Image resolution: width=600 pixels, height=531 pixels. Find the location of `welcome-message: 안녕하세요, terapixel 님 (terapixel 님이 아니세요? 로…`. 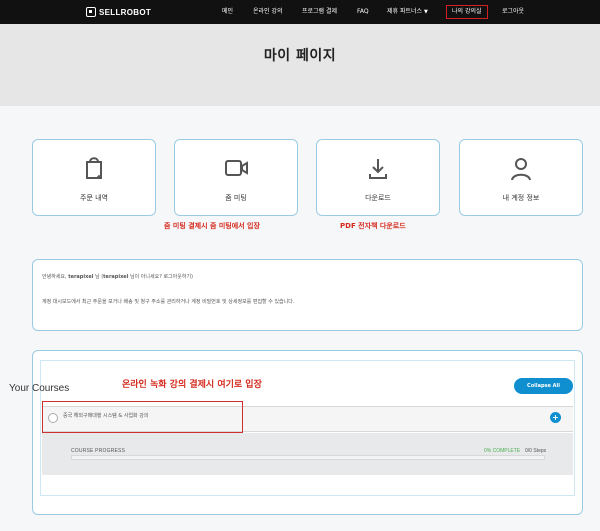

welcome-message: 안녕하세요, terapixel 님 (terapixel 님이 아니세요? 로… is located at coordinates (307, 295).